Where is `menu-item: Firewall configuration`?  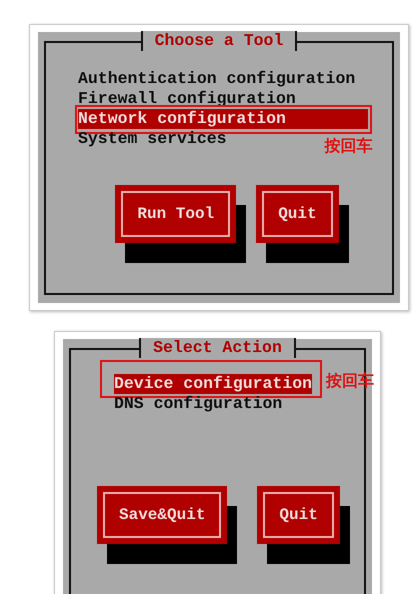 menu-item: Firewall configuration is located at coordinates (193, 99).